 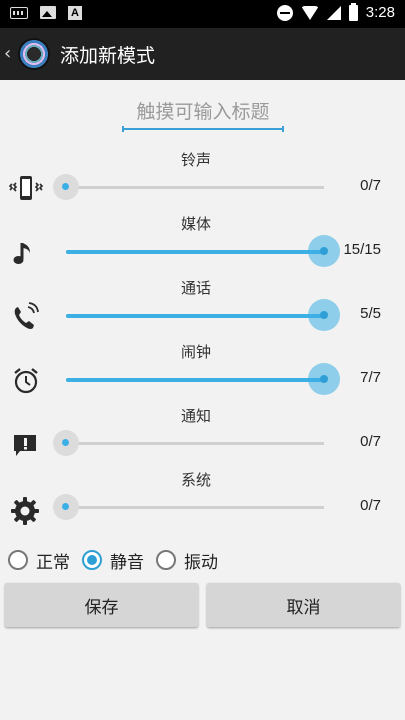 What do you see at coordinates (202, 501) in the screenshot?
I see `volume-row-system: 系统 0/7` at bounding box center [202, 501].